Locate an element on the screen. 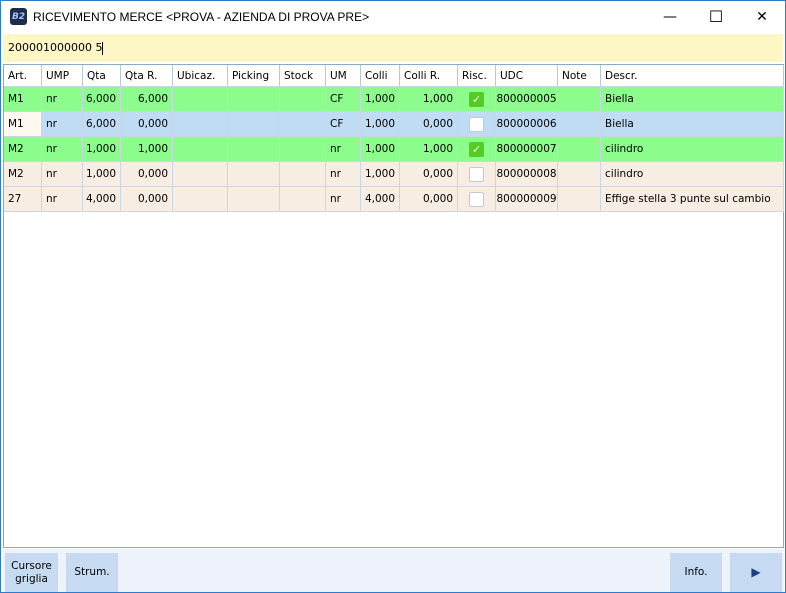 The width and height of the screenshot is (786, 593). column-header-qta: Qta is located at coordinates (102, 75).